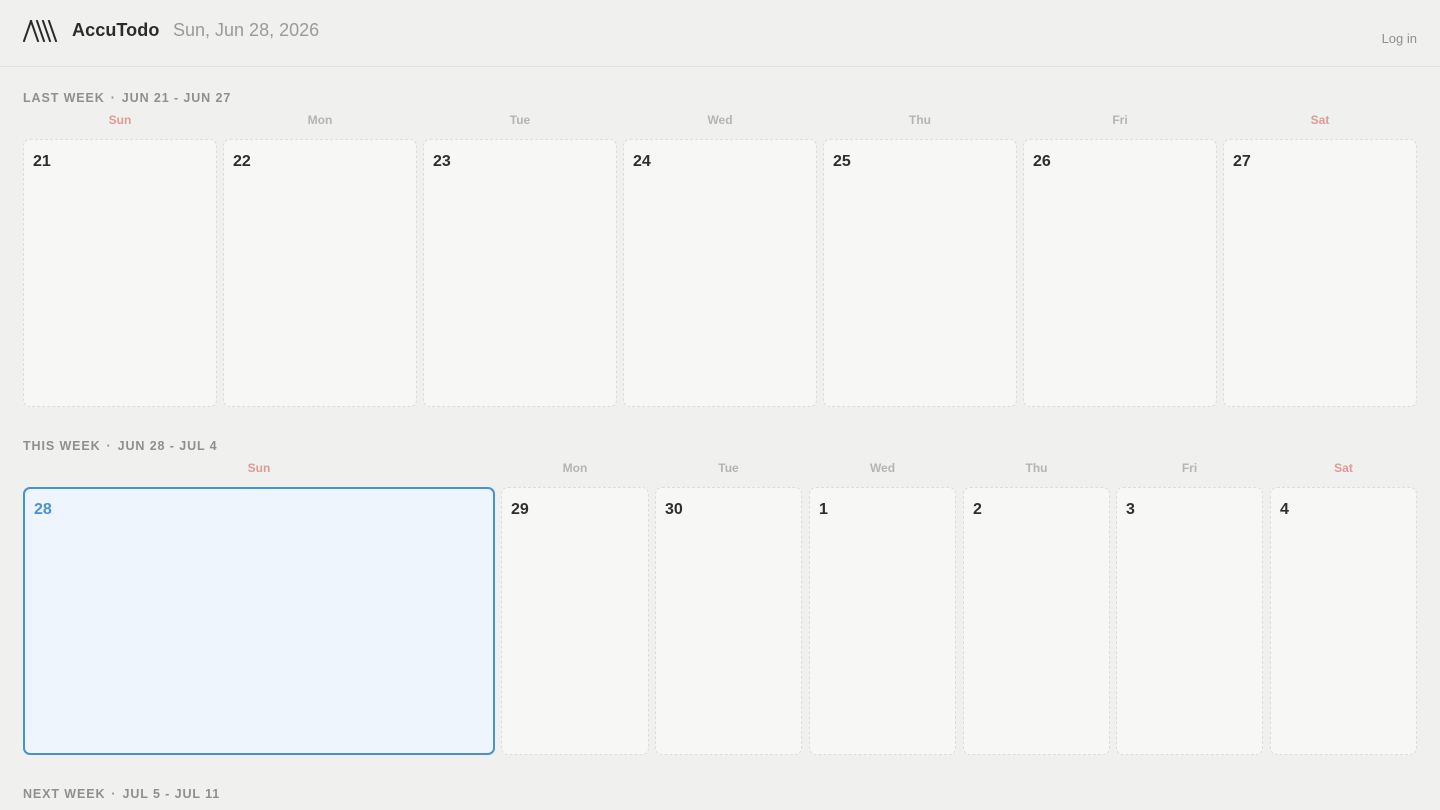 The height and width of the screenshot is (810, 1440). I want to click on day-number: 29, so click(520, 509).